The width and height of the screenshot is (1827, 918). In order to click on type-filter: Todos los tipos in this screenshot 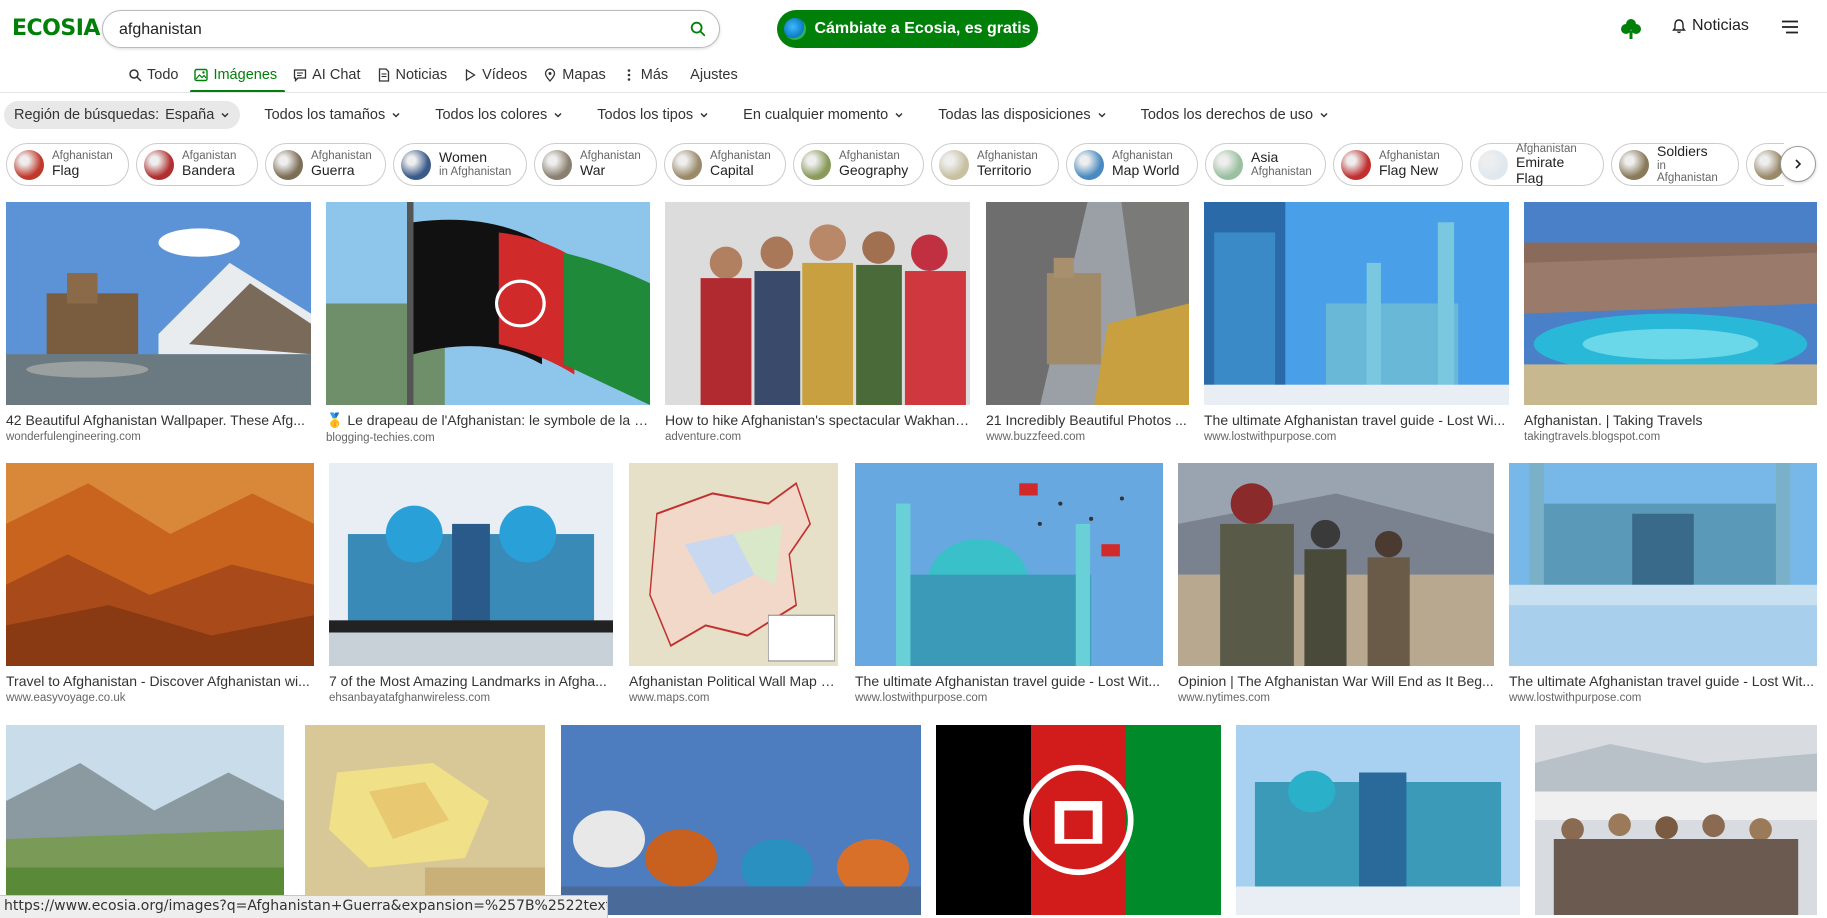, I will do `click(653, 115)`.